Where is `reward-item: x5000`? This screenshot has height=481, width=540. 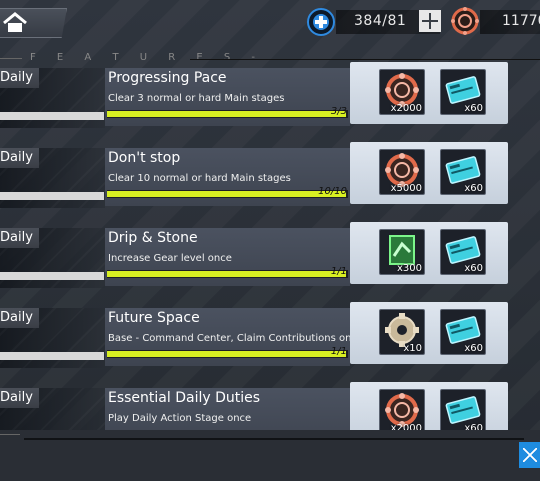
reward-item: x5000 is located at coordinates (402, 172).